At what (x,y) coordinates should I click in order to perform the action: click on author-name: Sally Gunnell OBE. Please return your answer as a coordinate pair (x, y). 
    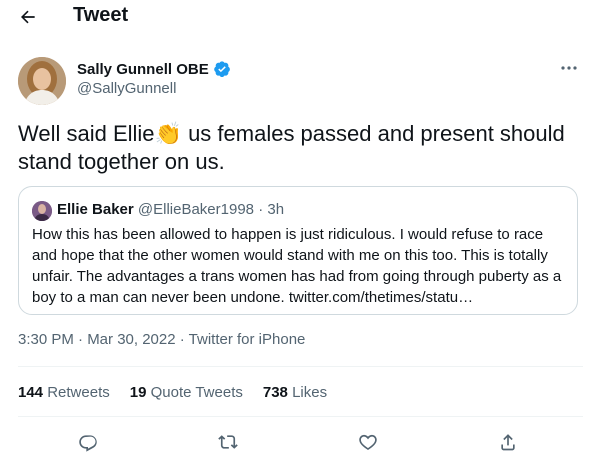
    Looking at the image, I should click on (154, 69).